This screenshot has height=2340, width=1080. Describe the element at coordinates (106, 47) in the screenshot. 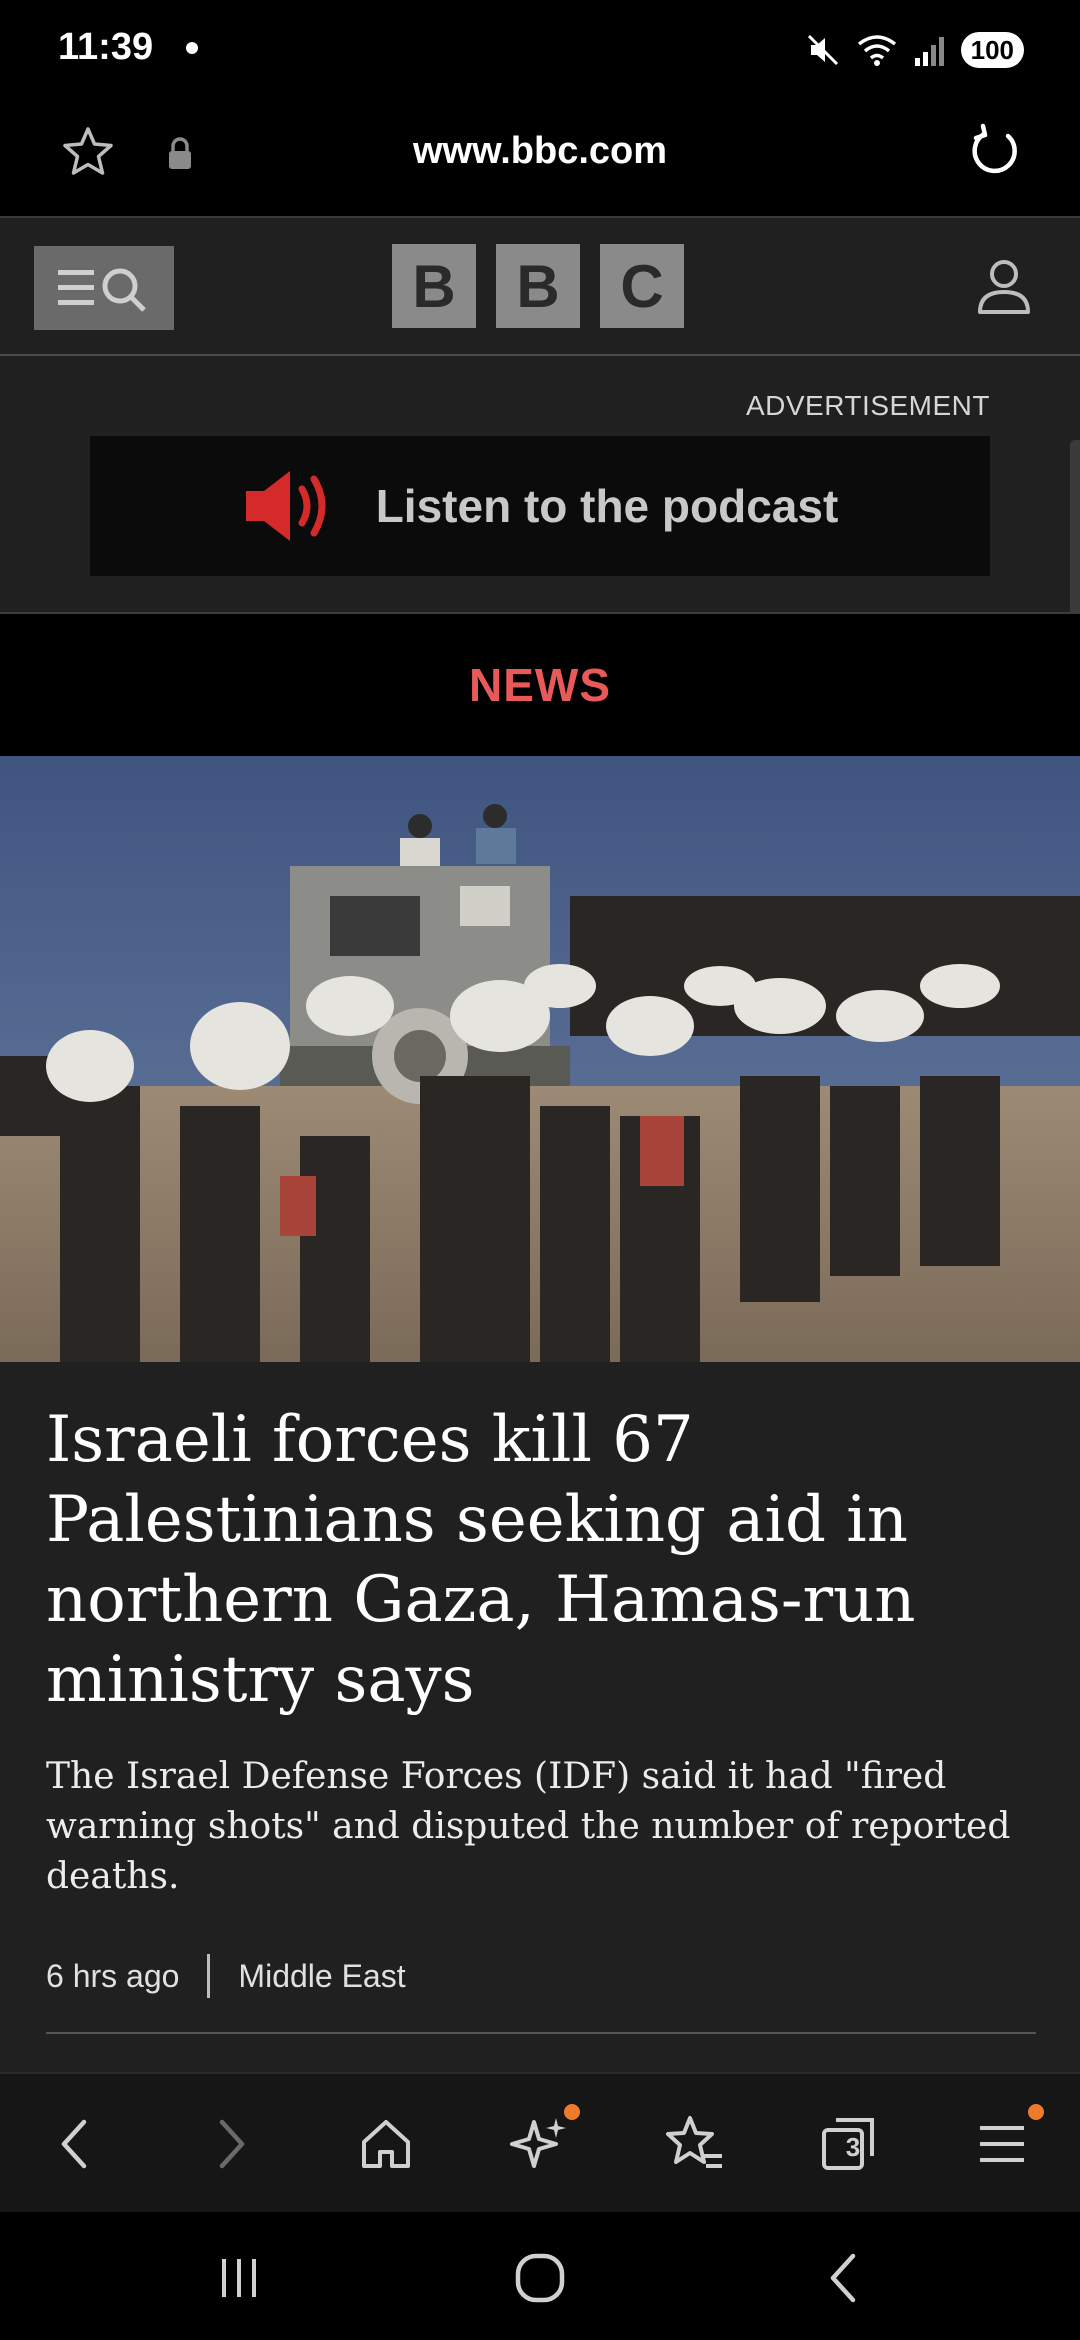

I see `status-time: 11:39` at that location.